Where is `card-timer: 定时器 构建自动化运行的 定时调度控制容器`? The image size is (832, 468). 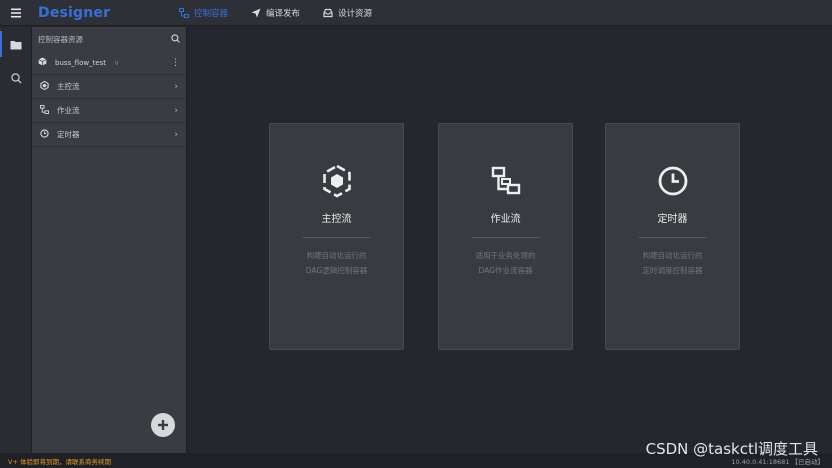
card-timer: 定时器 构建自动化运行的 定时调度控制容器 is located at coordinates (672, 236).